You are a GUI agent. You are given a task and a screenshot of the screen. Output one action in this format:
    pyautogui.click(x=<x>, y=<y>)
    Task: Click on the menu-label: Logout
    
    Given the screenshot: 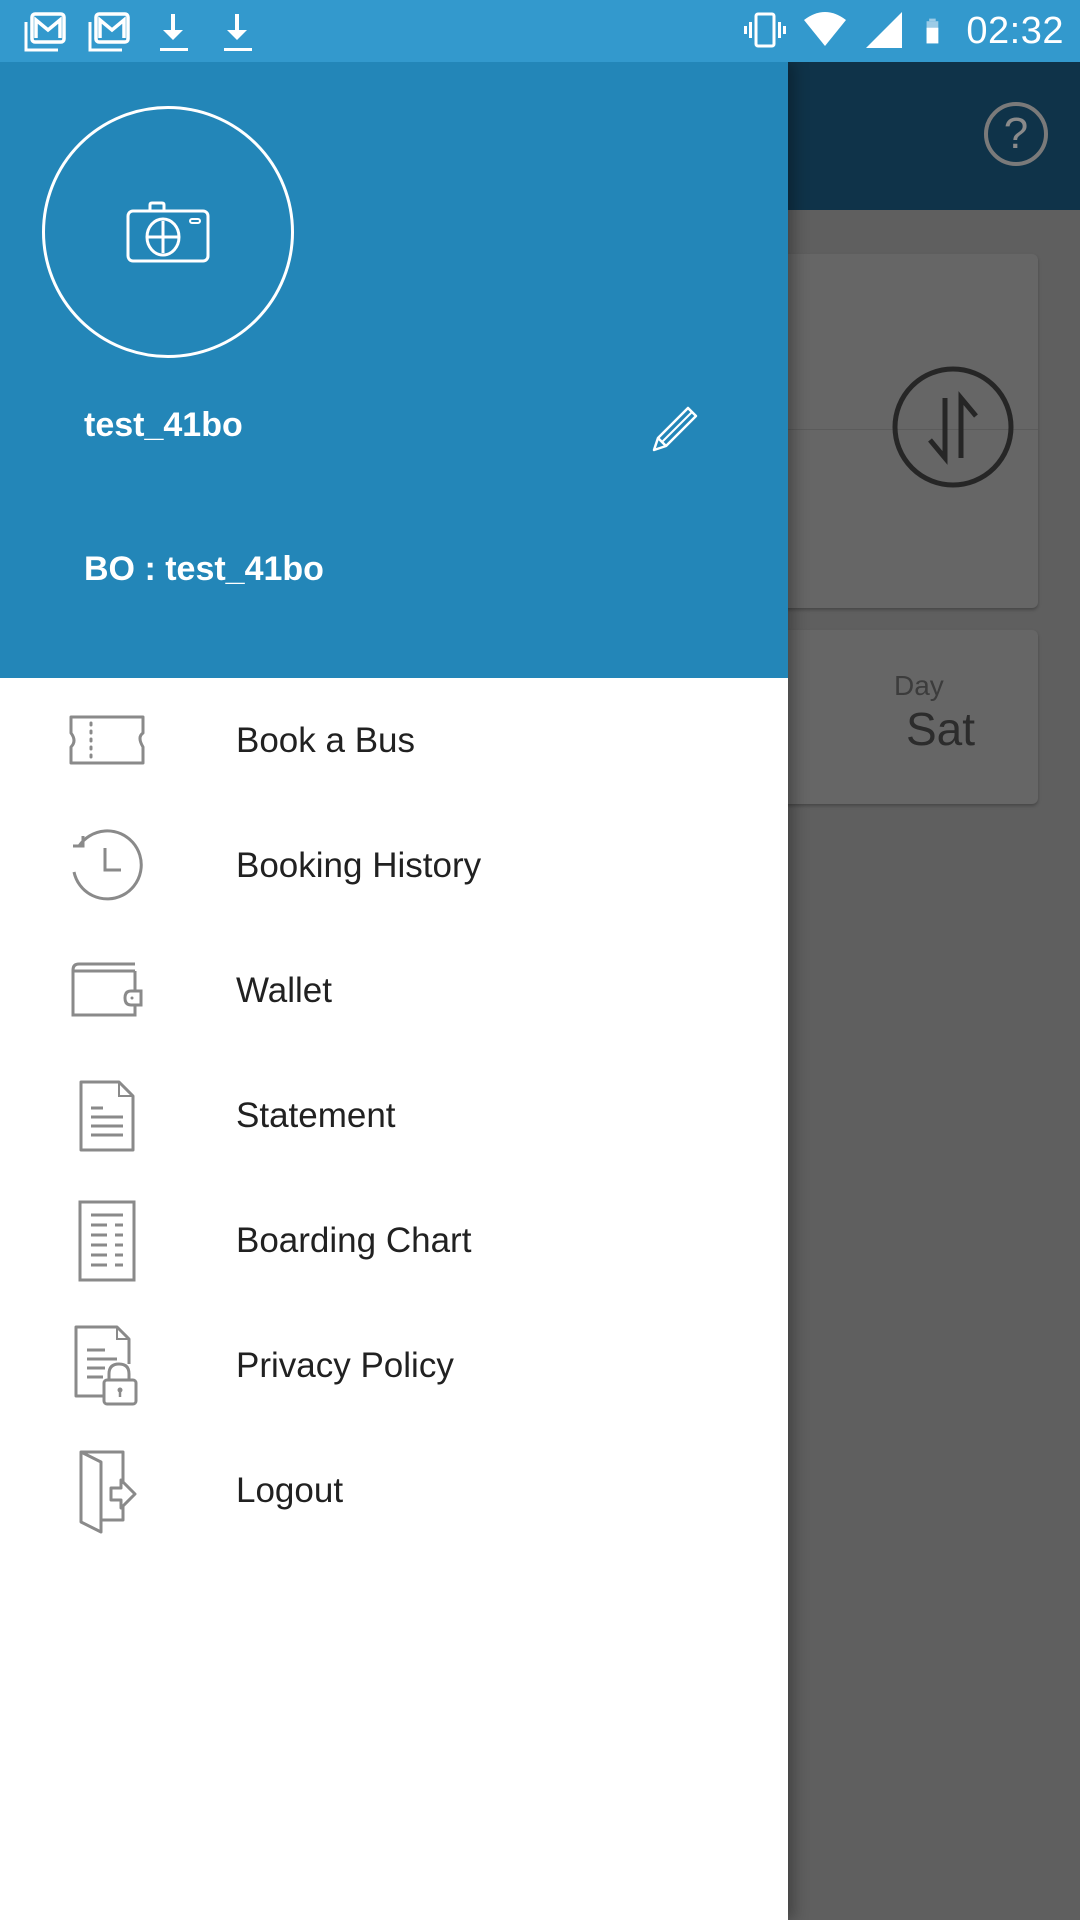 What is the action you would take?
    pyautogui.click(x=290, y=1490)
    